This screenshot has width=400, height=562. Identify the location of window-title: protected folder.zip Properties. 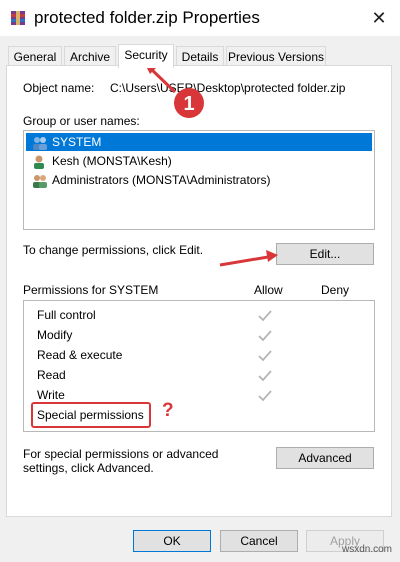
(147, 17).